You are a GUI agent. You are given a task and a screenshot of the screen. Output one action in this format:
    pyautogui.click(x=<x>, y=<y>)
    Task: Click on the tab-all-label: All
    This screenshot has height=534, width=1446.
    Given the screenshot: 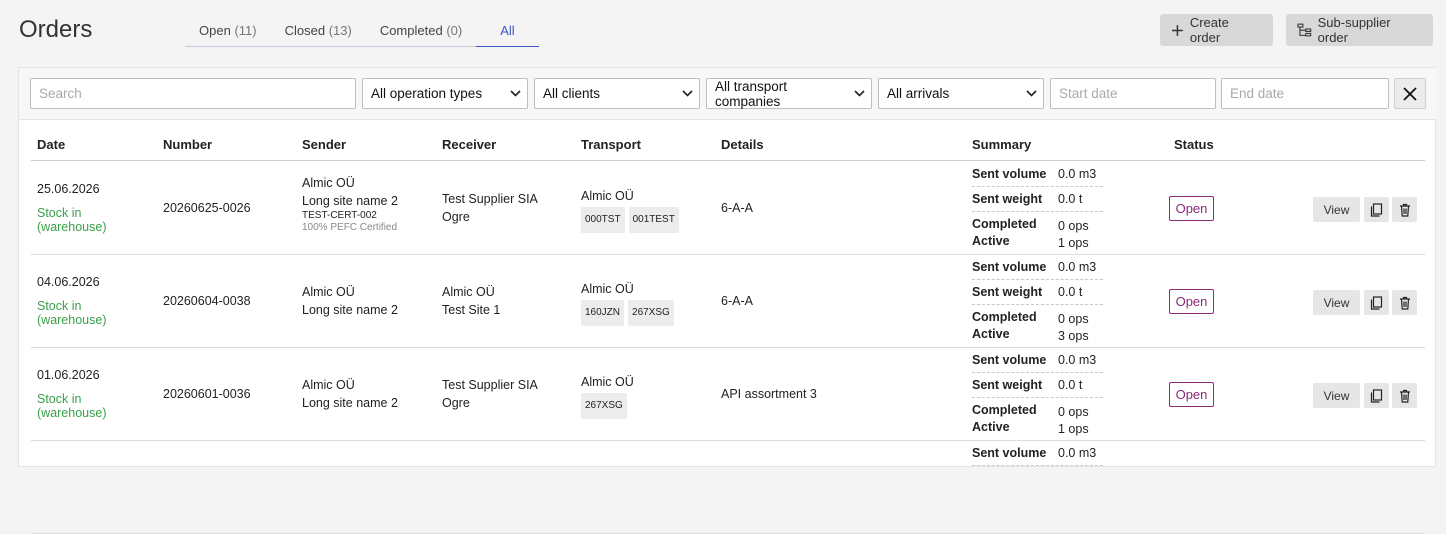 What is the action you would take?
    pyautogui.click(x=507, y=30)
    